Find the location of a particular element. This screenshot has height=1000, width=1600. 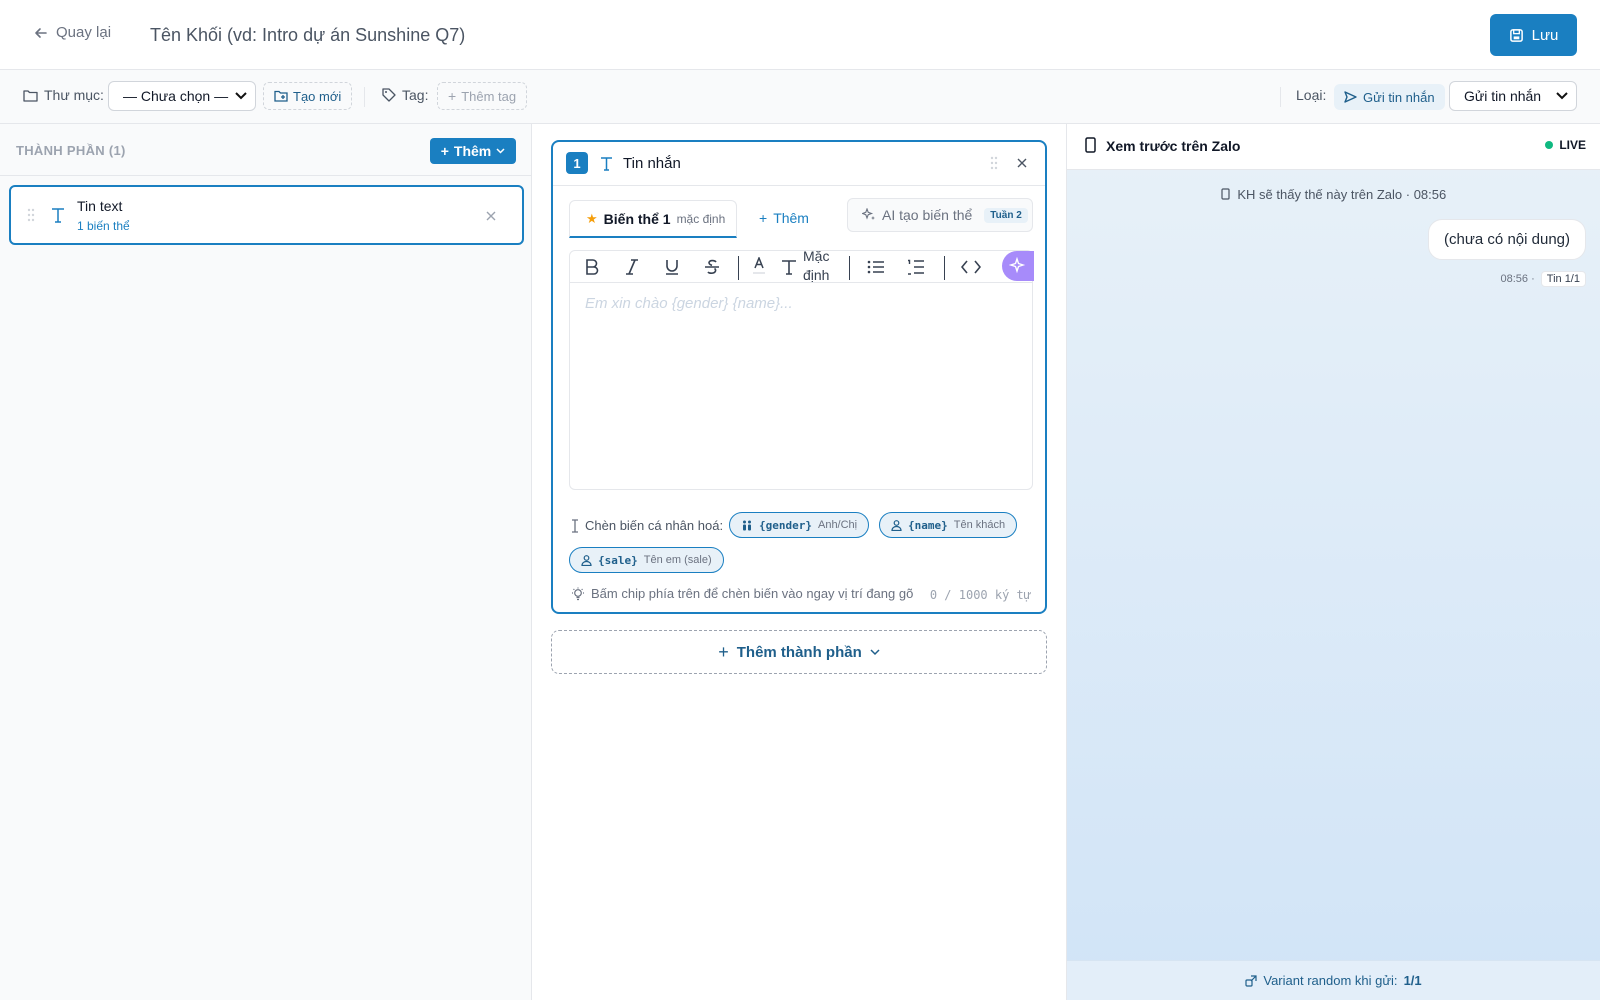

format-divider is located at coordinates (849, 268).